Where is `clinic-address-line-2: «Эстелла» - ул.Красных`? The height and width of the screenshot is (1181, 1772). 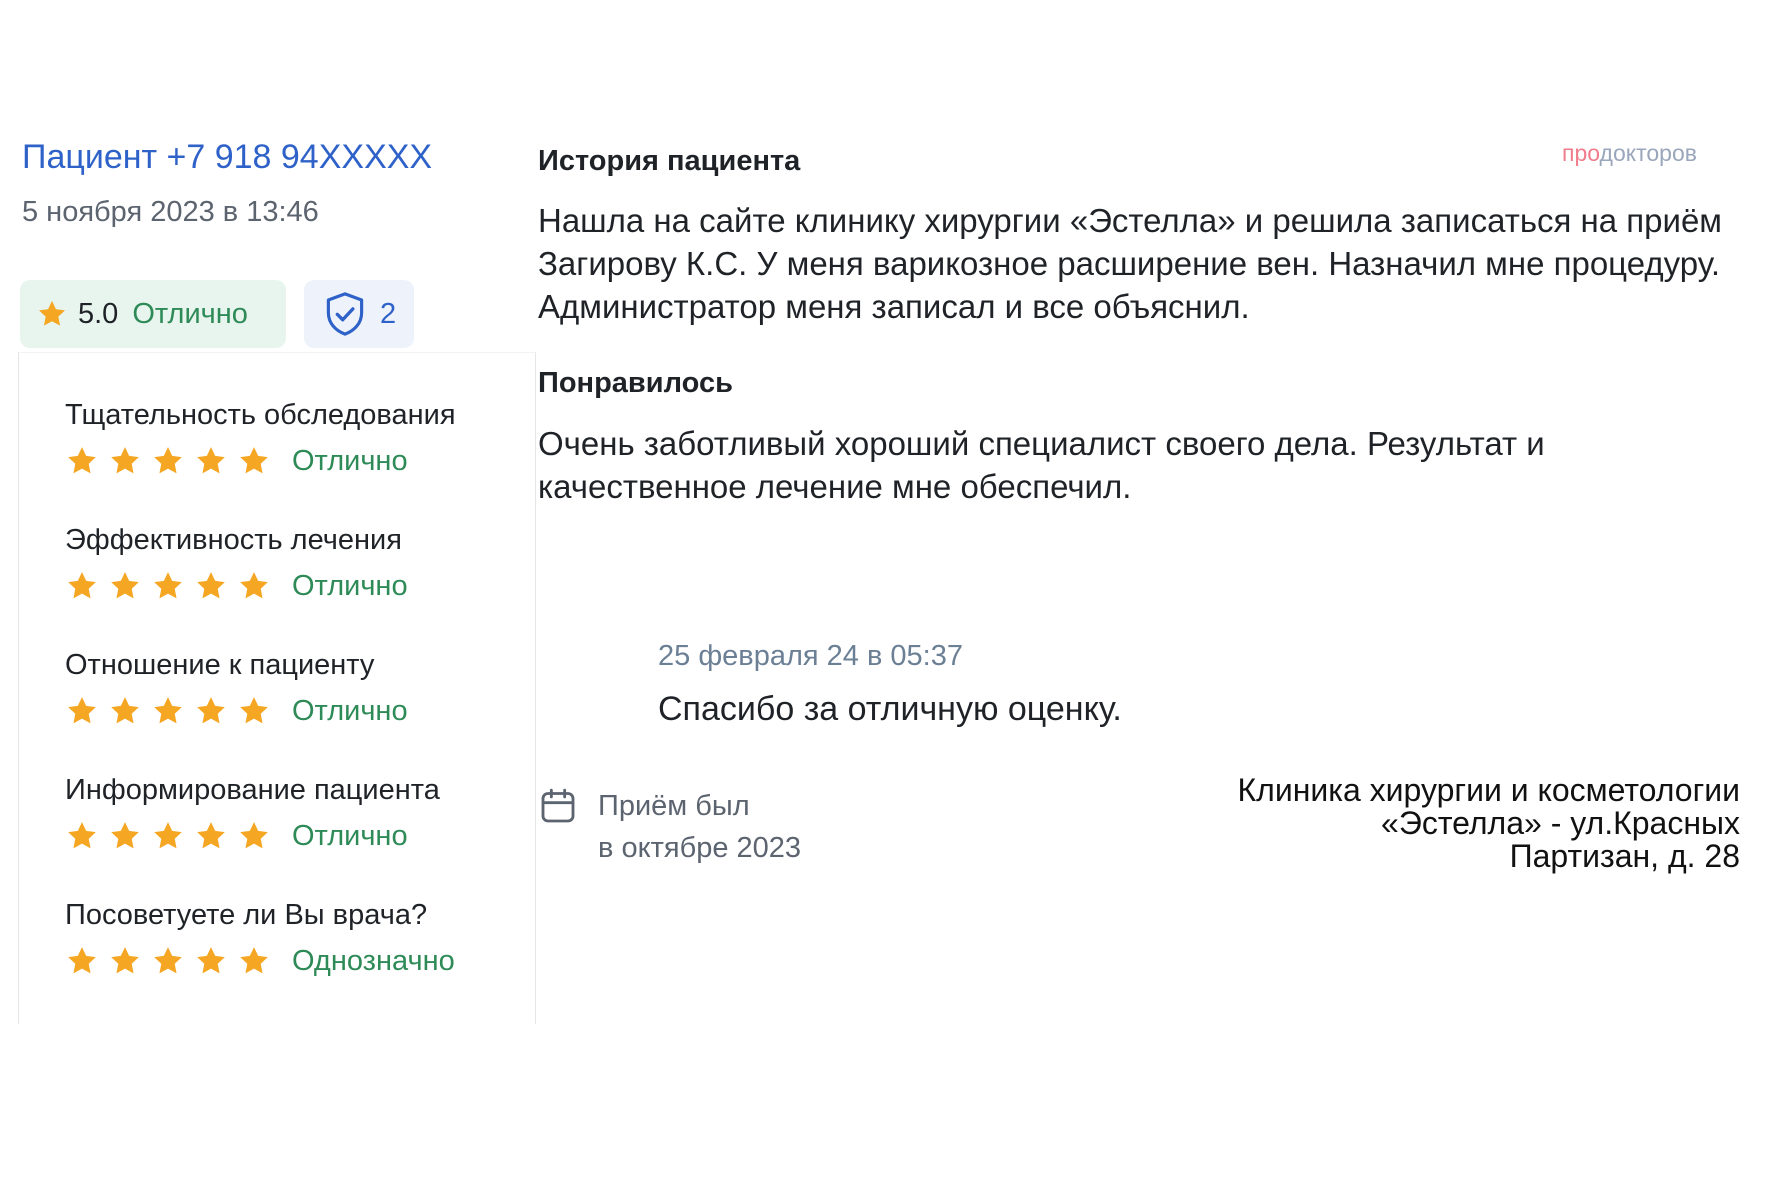 clinic-address-line-2: «Эстелла» - ул.Красных is located at coordinates (1560, 823).